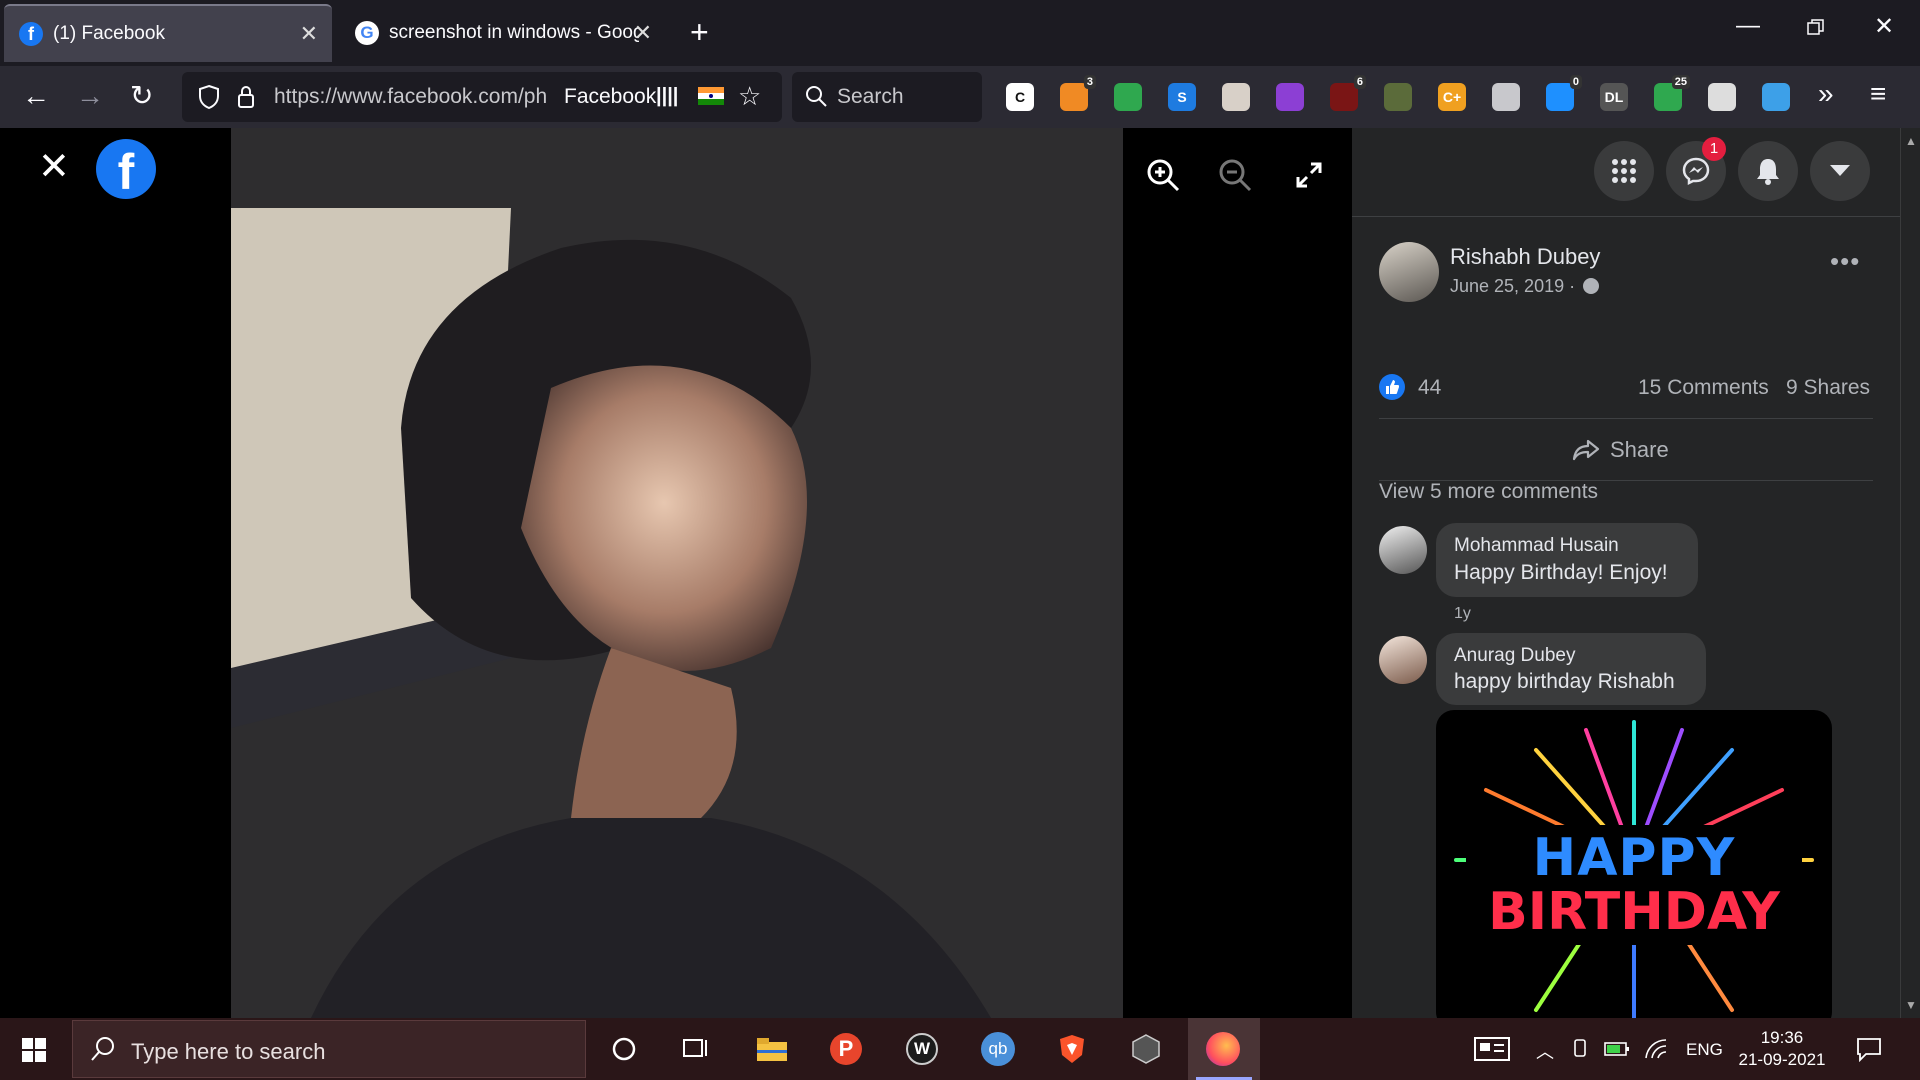 The width and height of the screenshot is (1920, 1080). I want to click on account-menu-button, so click(1840, 171).